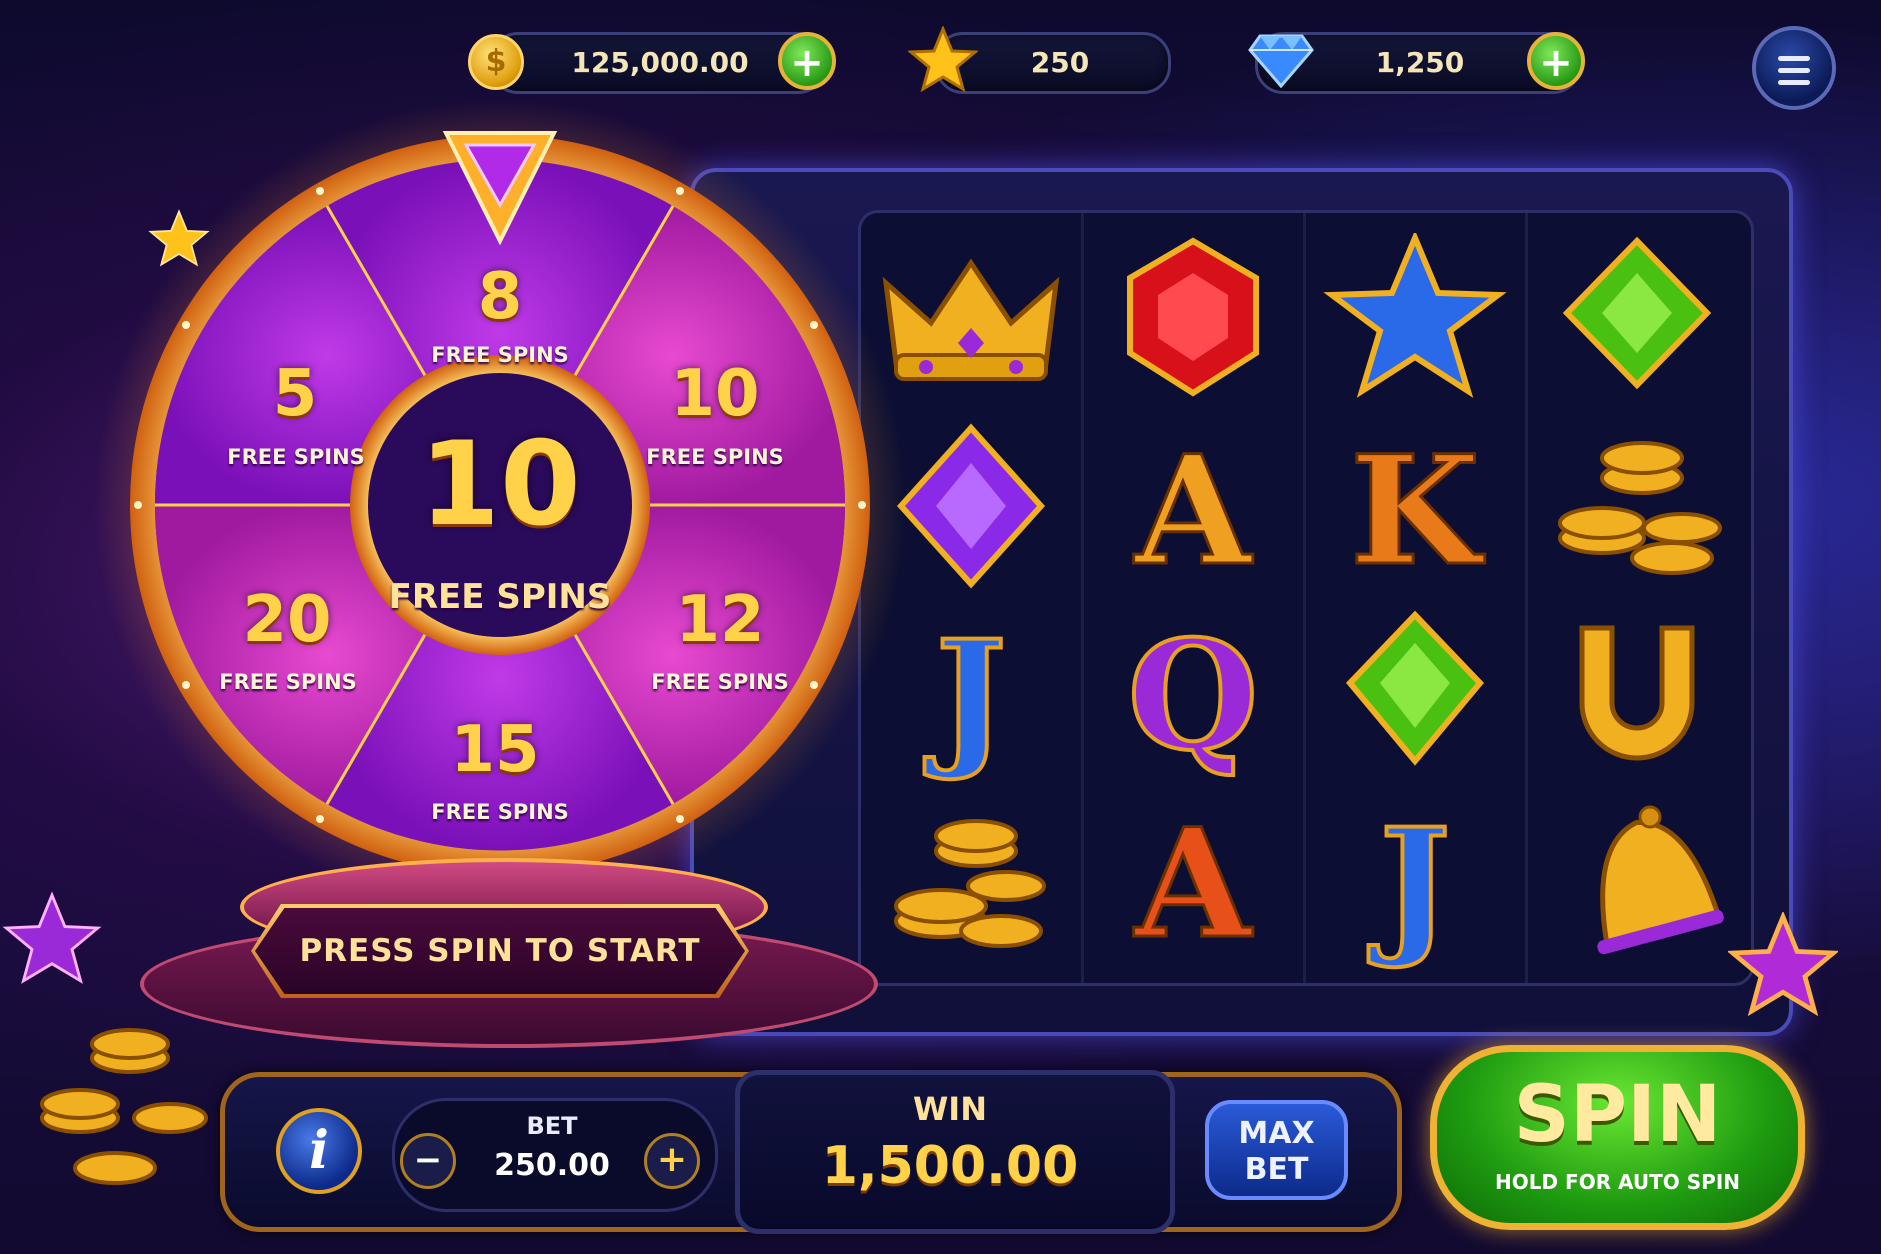  Describe the element at coordinates (500, 297) in the screenshot. I see `segment-number: 8` at that location.